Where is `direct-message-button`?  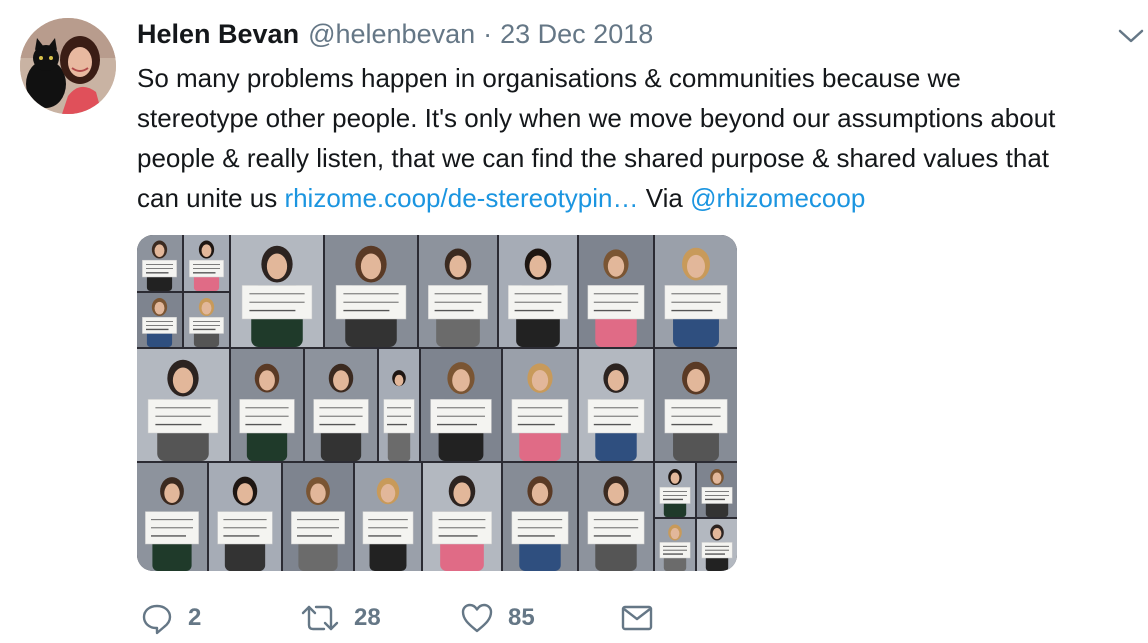
direct-message-button is located at coordinates (637, 618).